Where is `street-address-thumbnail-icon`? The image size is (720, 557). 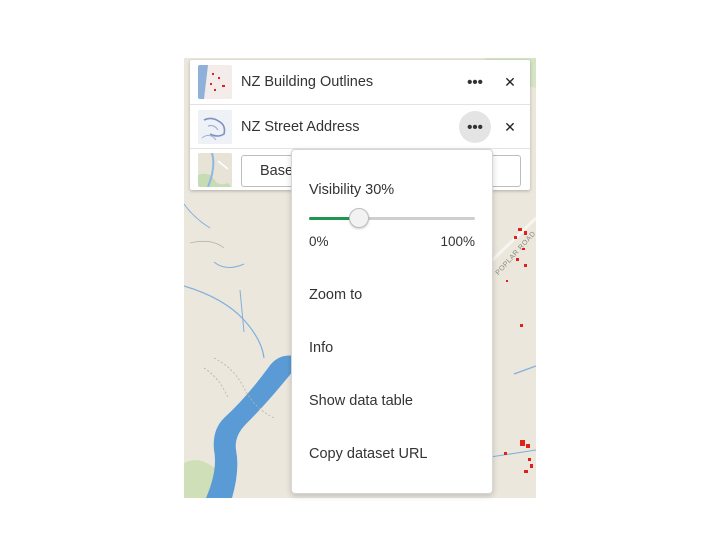
street-address-thumbnail-icon is located at coordinates (215, 127).